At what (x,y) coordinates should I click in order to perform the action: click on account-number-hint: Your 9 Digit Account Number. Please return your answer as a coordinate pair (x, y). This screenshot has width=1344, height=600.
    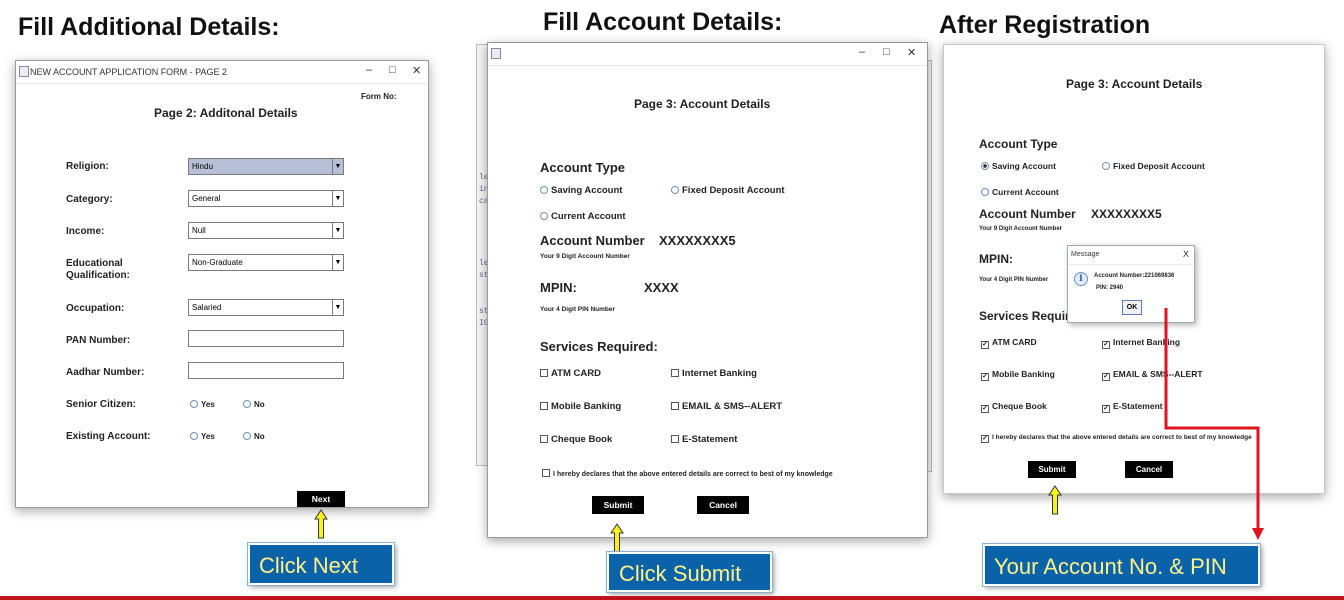
    Looking at the image, I should click on (585, 256).